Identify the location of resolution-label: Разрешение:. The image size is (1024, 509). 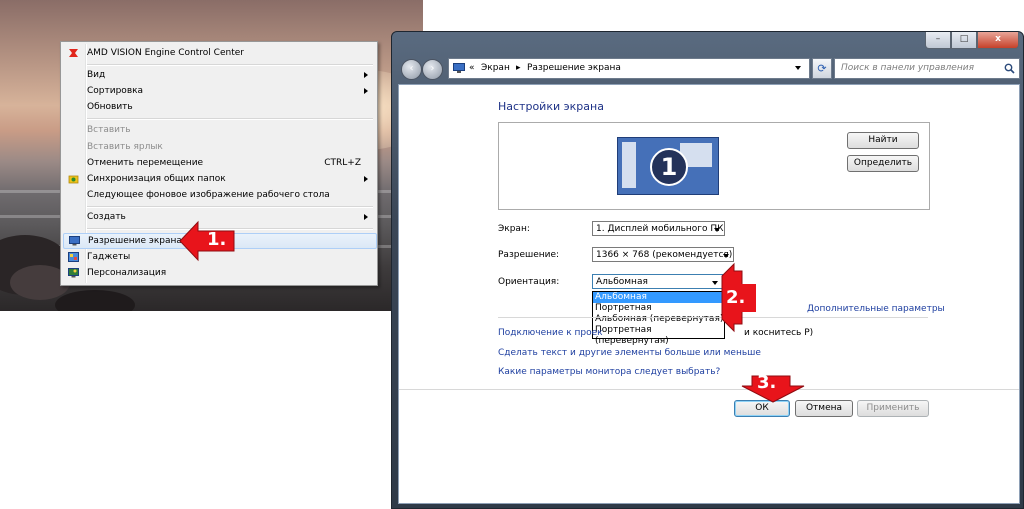
(529, 255).